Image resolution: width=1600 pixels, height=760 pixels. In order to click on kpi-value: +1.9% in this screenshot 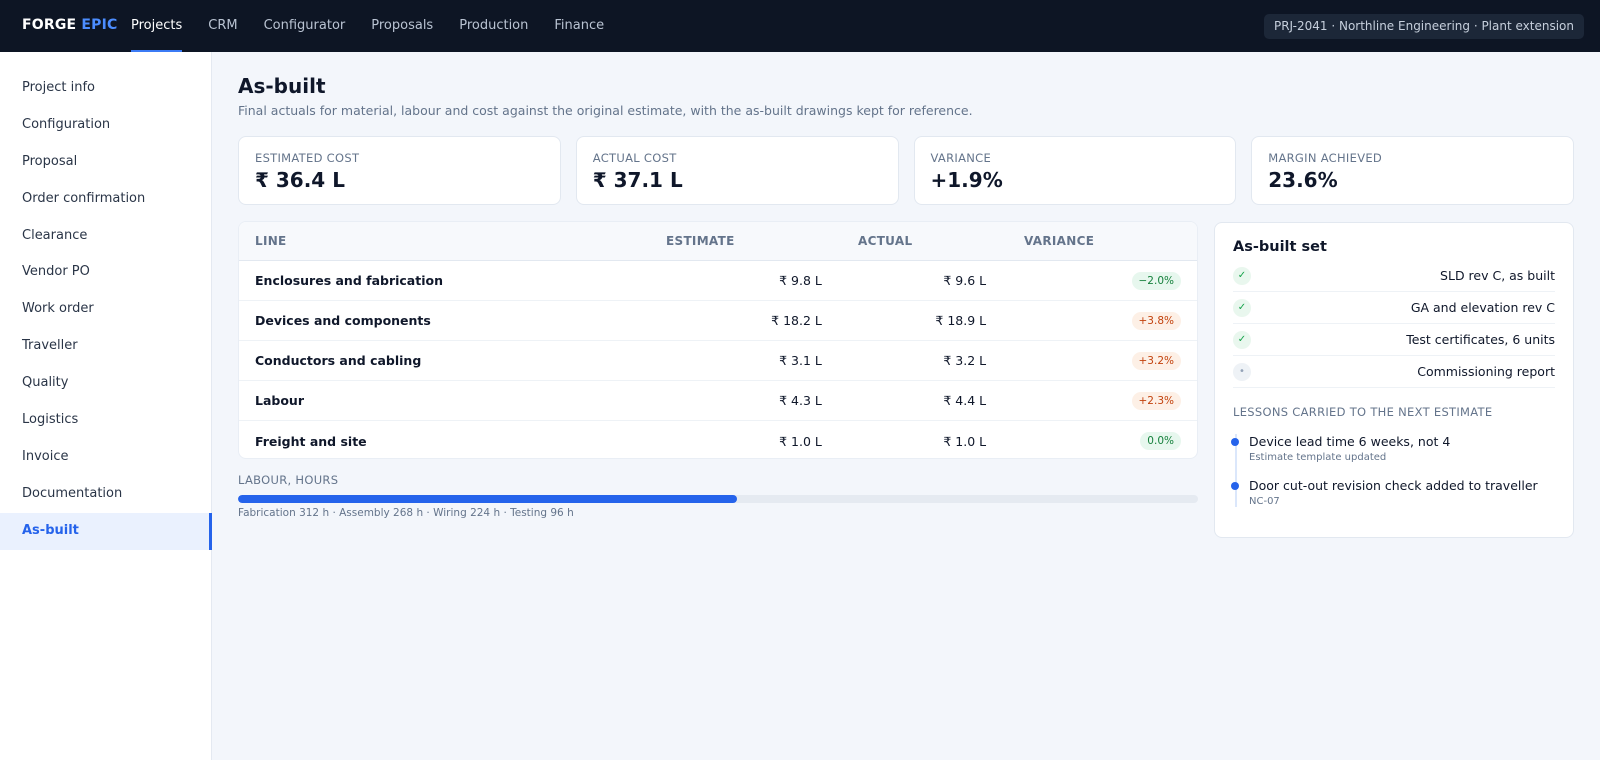, I will do `click(966, 180)`.